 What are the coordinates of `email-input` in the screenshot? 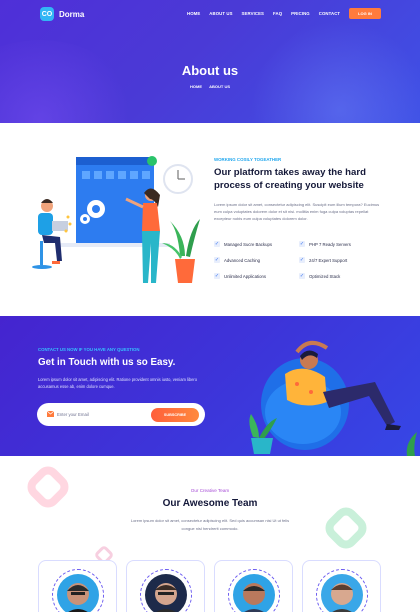 It's located at (107, 414).